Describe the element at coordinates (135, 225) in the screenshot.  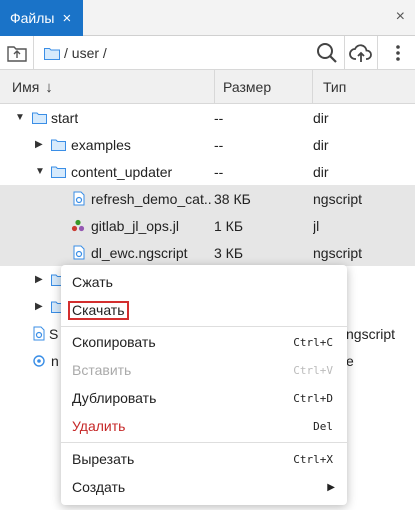
I see `row-name: gitlab_jl_ops.jl` at that location.